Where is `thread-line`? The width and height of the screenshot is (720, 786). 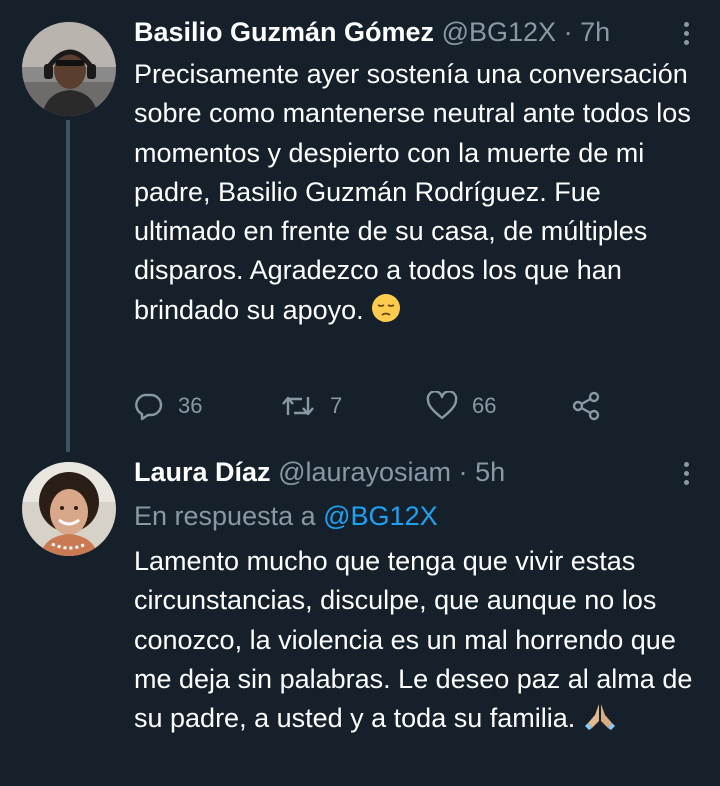 thread-line is located at coordinates (68, 286).